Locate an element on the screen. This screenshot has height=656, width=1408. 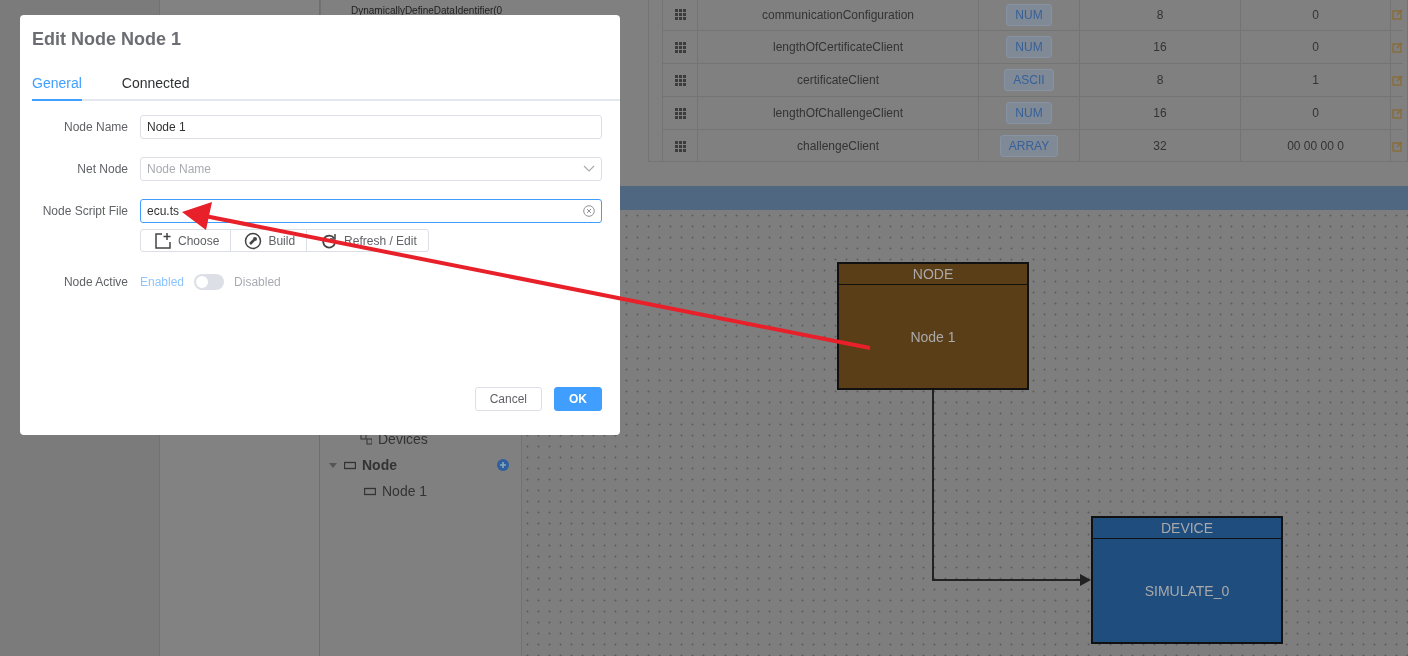
node-header: DEVICE is located at coordinates (1187, 528).